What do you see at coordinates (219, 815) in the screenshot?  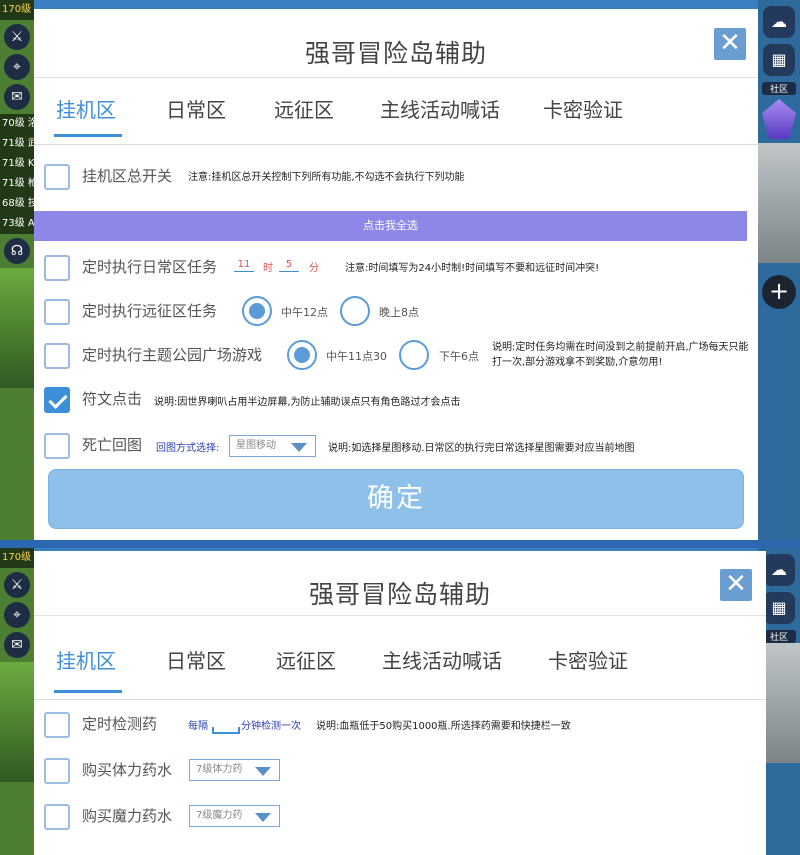 I see `mp-potion-value: 7级魔力药` at bounding box center [219, 815].